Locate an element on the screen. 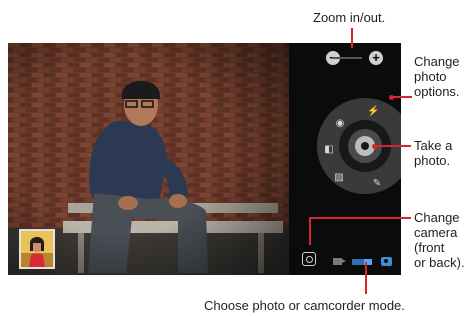  zoom-callout: Zoom in/out. is located at coordinates (349, 17).